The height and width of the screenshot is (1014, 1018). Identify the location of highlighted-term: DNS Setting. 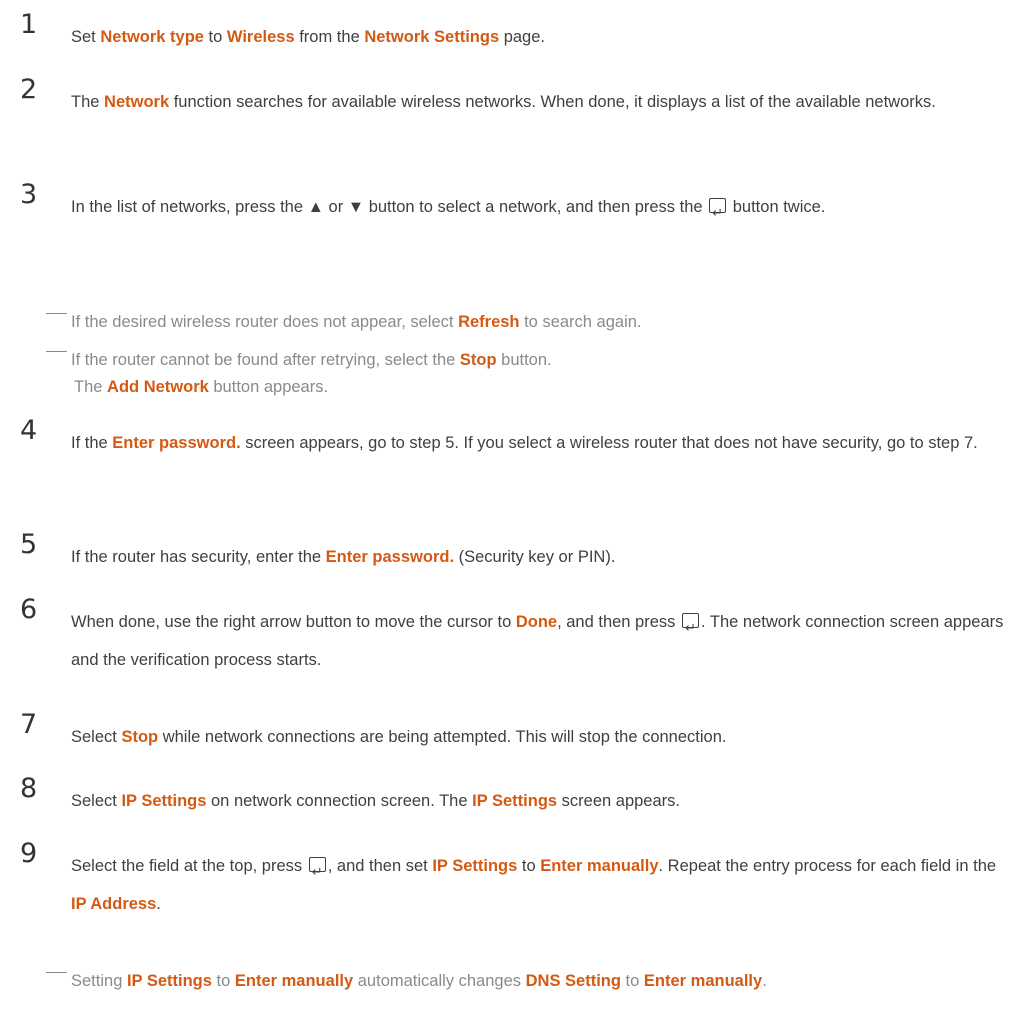
(573, 981).